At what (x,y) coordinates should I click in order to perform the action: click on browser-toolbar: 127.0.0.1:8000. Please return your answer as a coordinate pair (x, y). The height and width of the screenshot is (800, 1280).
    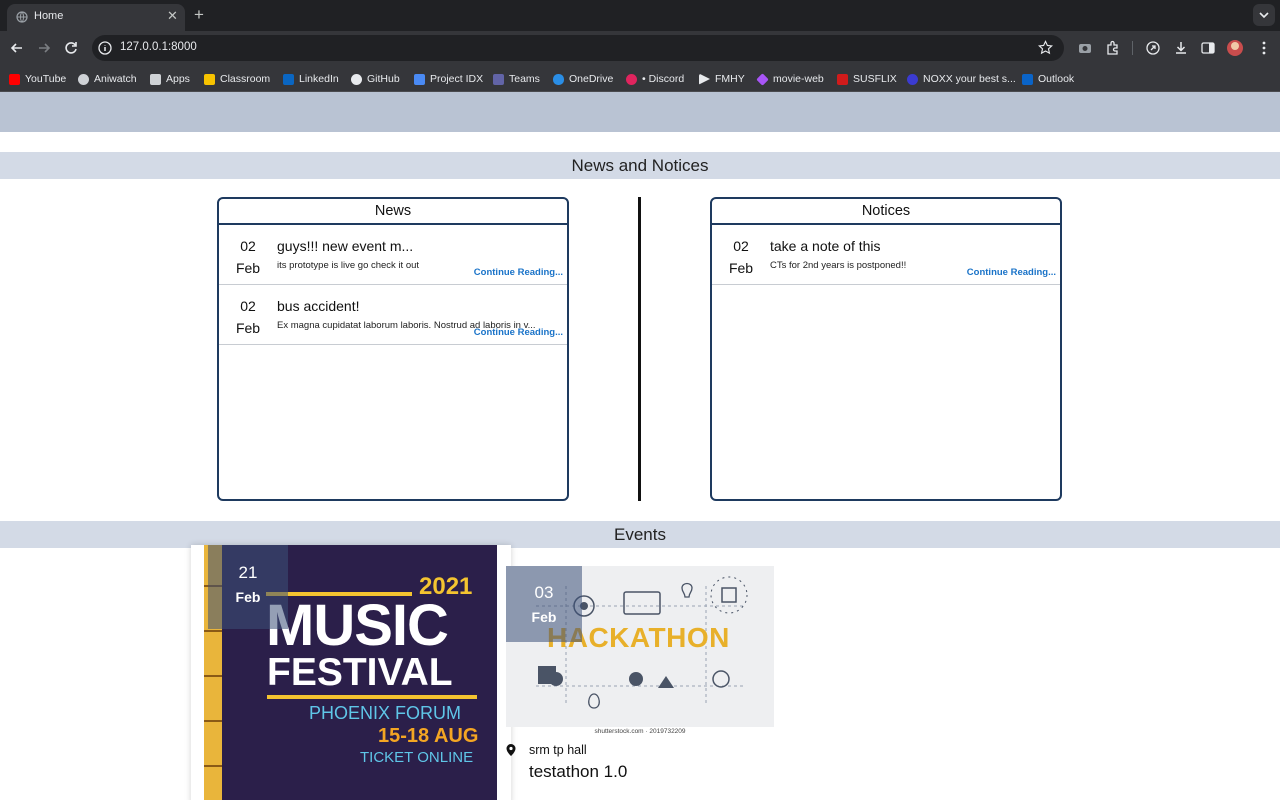
    Looking at the image, I should click on (640, 48).